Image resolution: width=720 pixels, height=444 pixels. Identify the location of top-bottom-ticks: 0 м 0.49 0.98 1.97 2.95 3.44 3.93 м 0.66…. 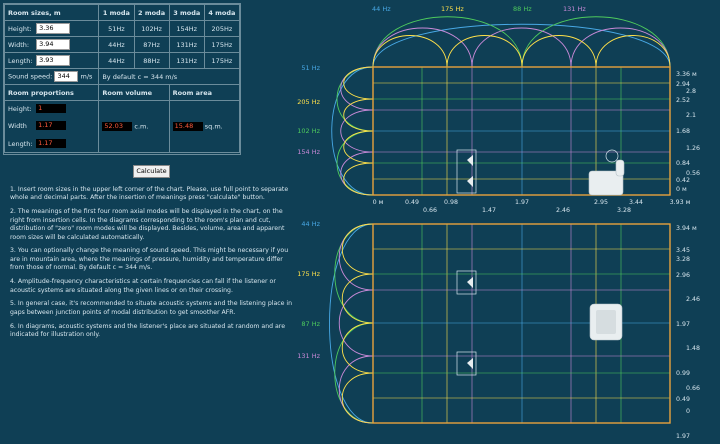
(532, 206).